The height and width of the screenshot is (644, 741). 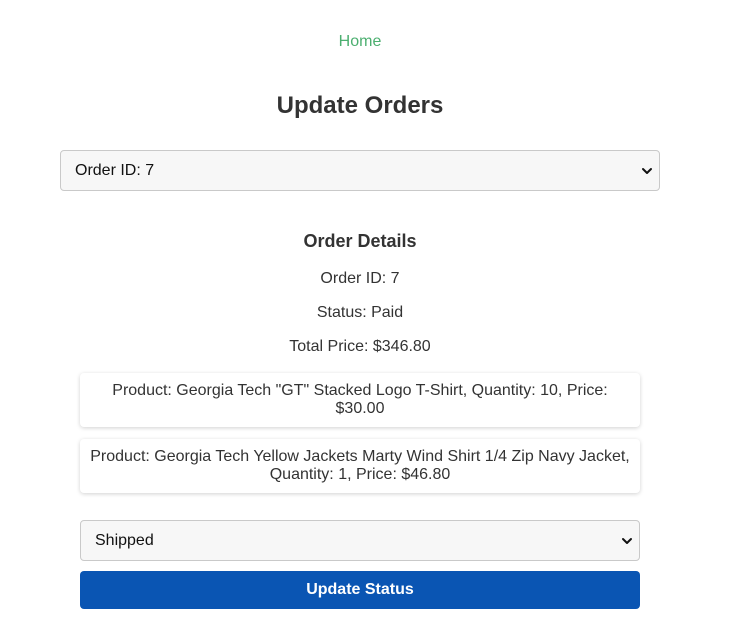 I want to click on update-status-button: Update Status, so click(x=360, y=590).